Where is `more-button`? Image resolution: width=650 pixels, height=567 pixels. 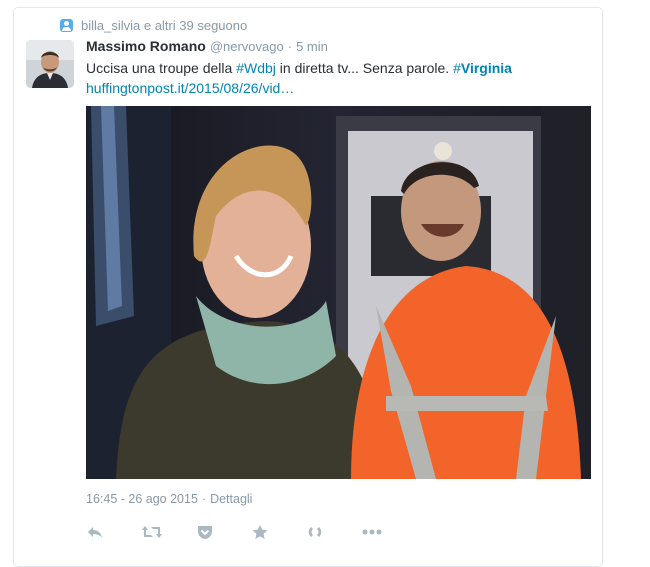
more-button is located at coordinates (388, 532).